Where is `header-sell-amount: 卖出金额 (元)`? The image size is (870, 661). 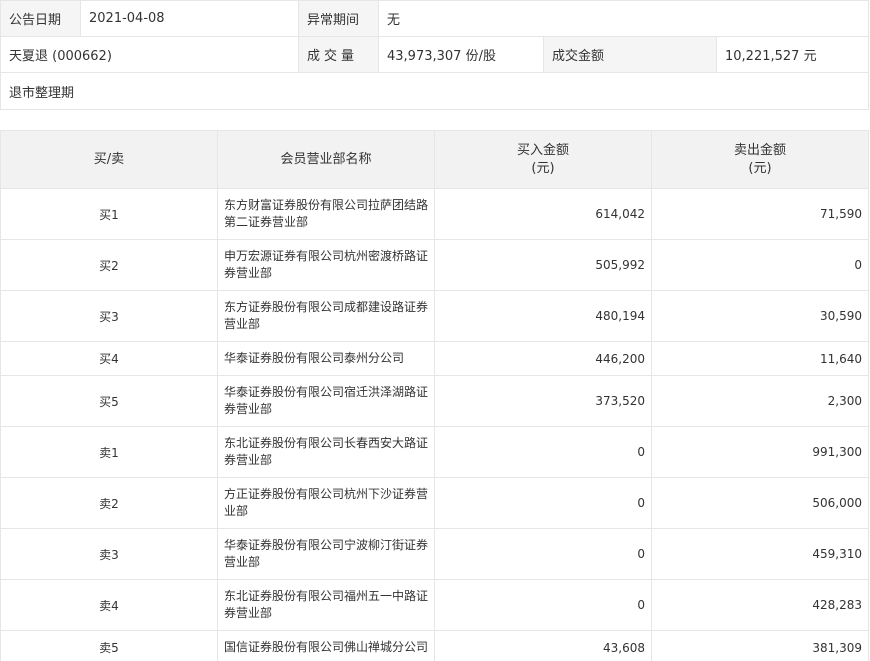
header-sell-amount: 卖出金额 (元) is located at coordinates (760, 159).